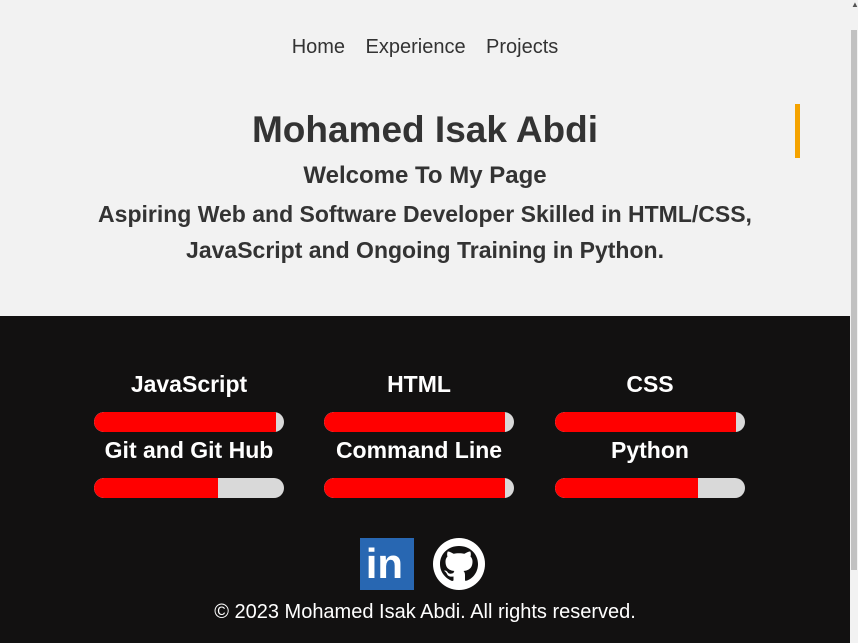  Describe the element at coordinates (425, 129) in the screenshot. I see `page-title: Mohamed Isak Abdi` at that location.